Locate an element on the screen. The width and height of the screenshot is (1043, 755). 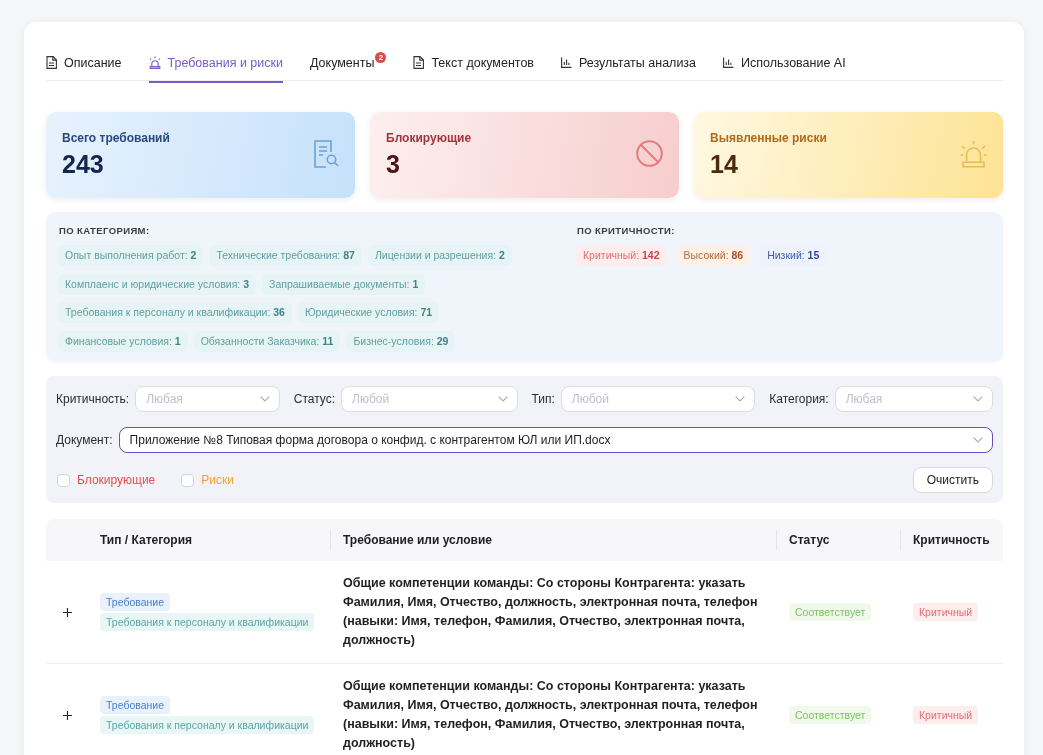
count-badge: 2 is located at coordinates (381, 57).